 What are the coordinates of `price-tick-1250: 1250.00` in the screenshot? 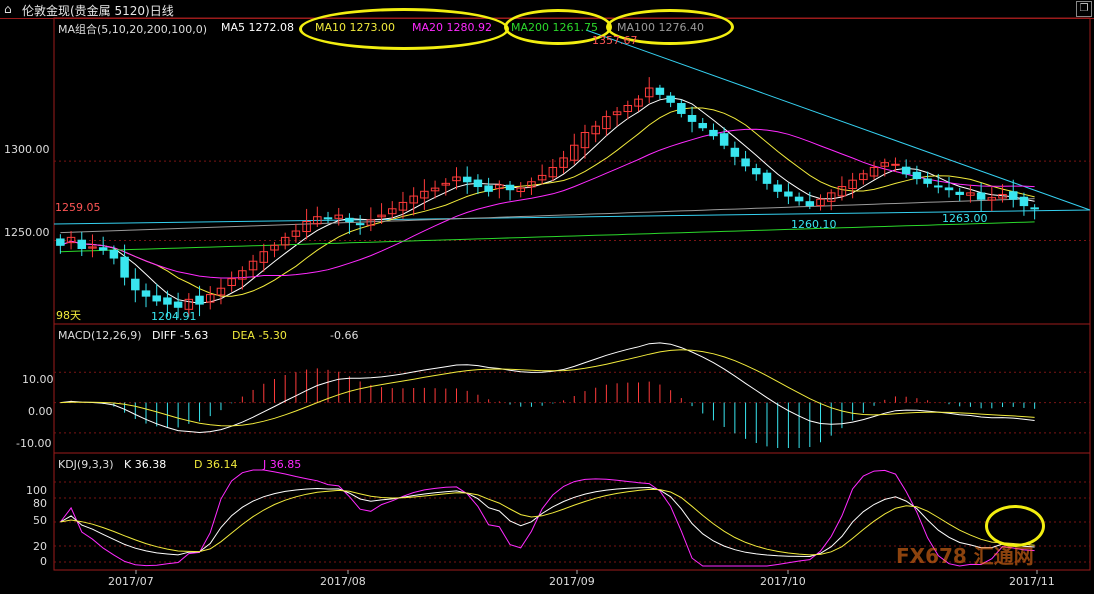 It's located at (27, 232).